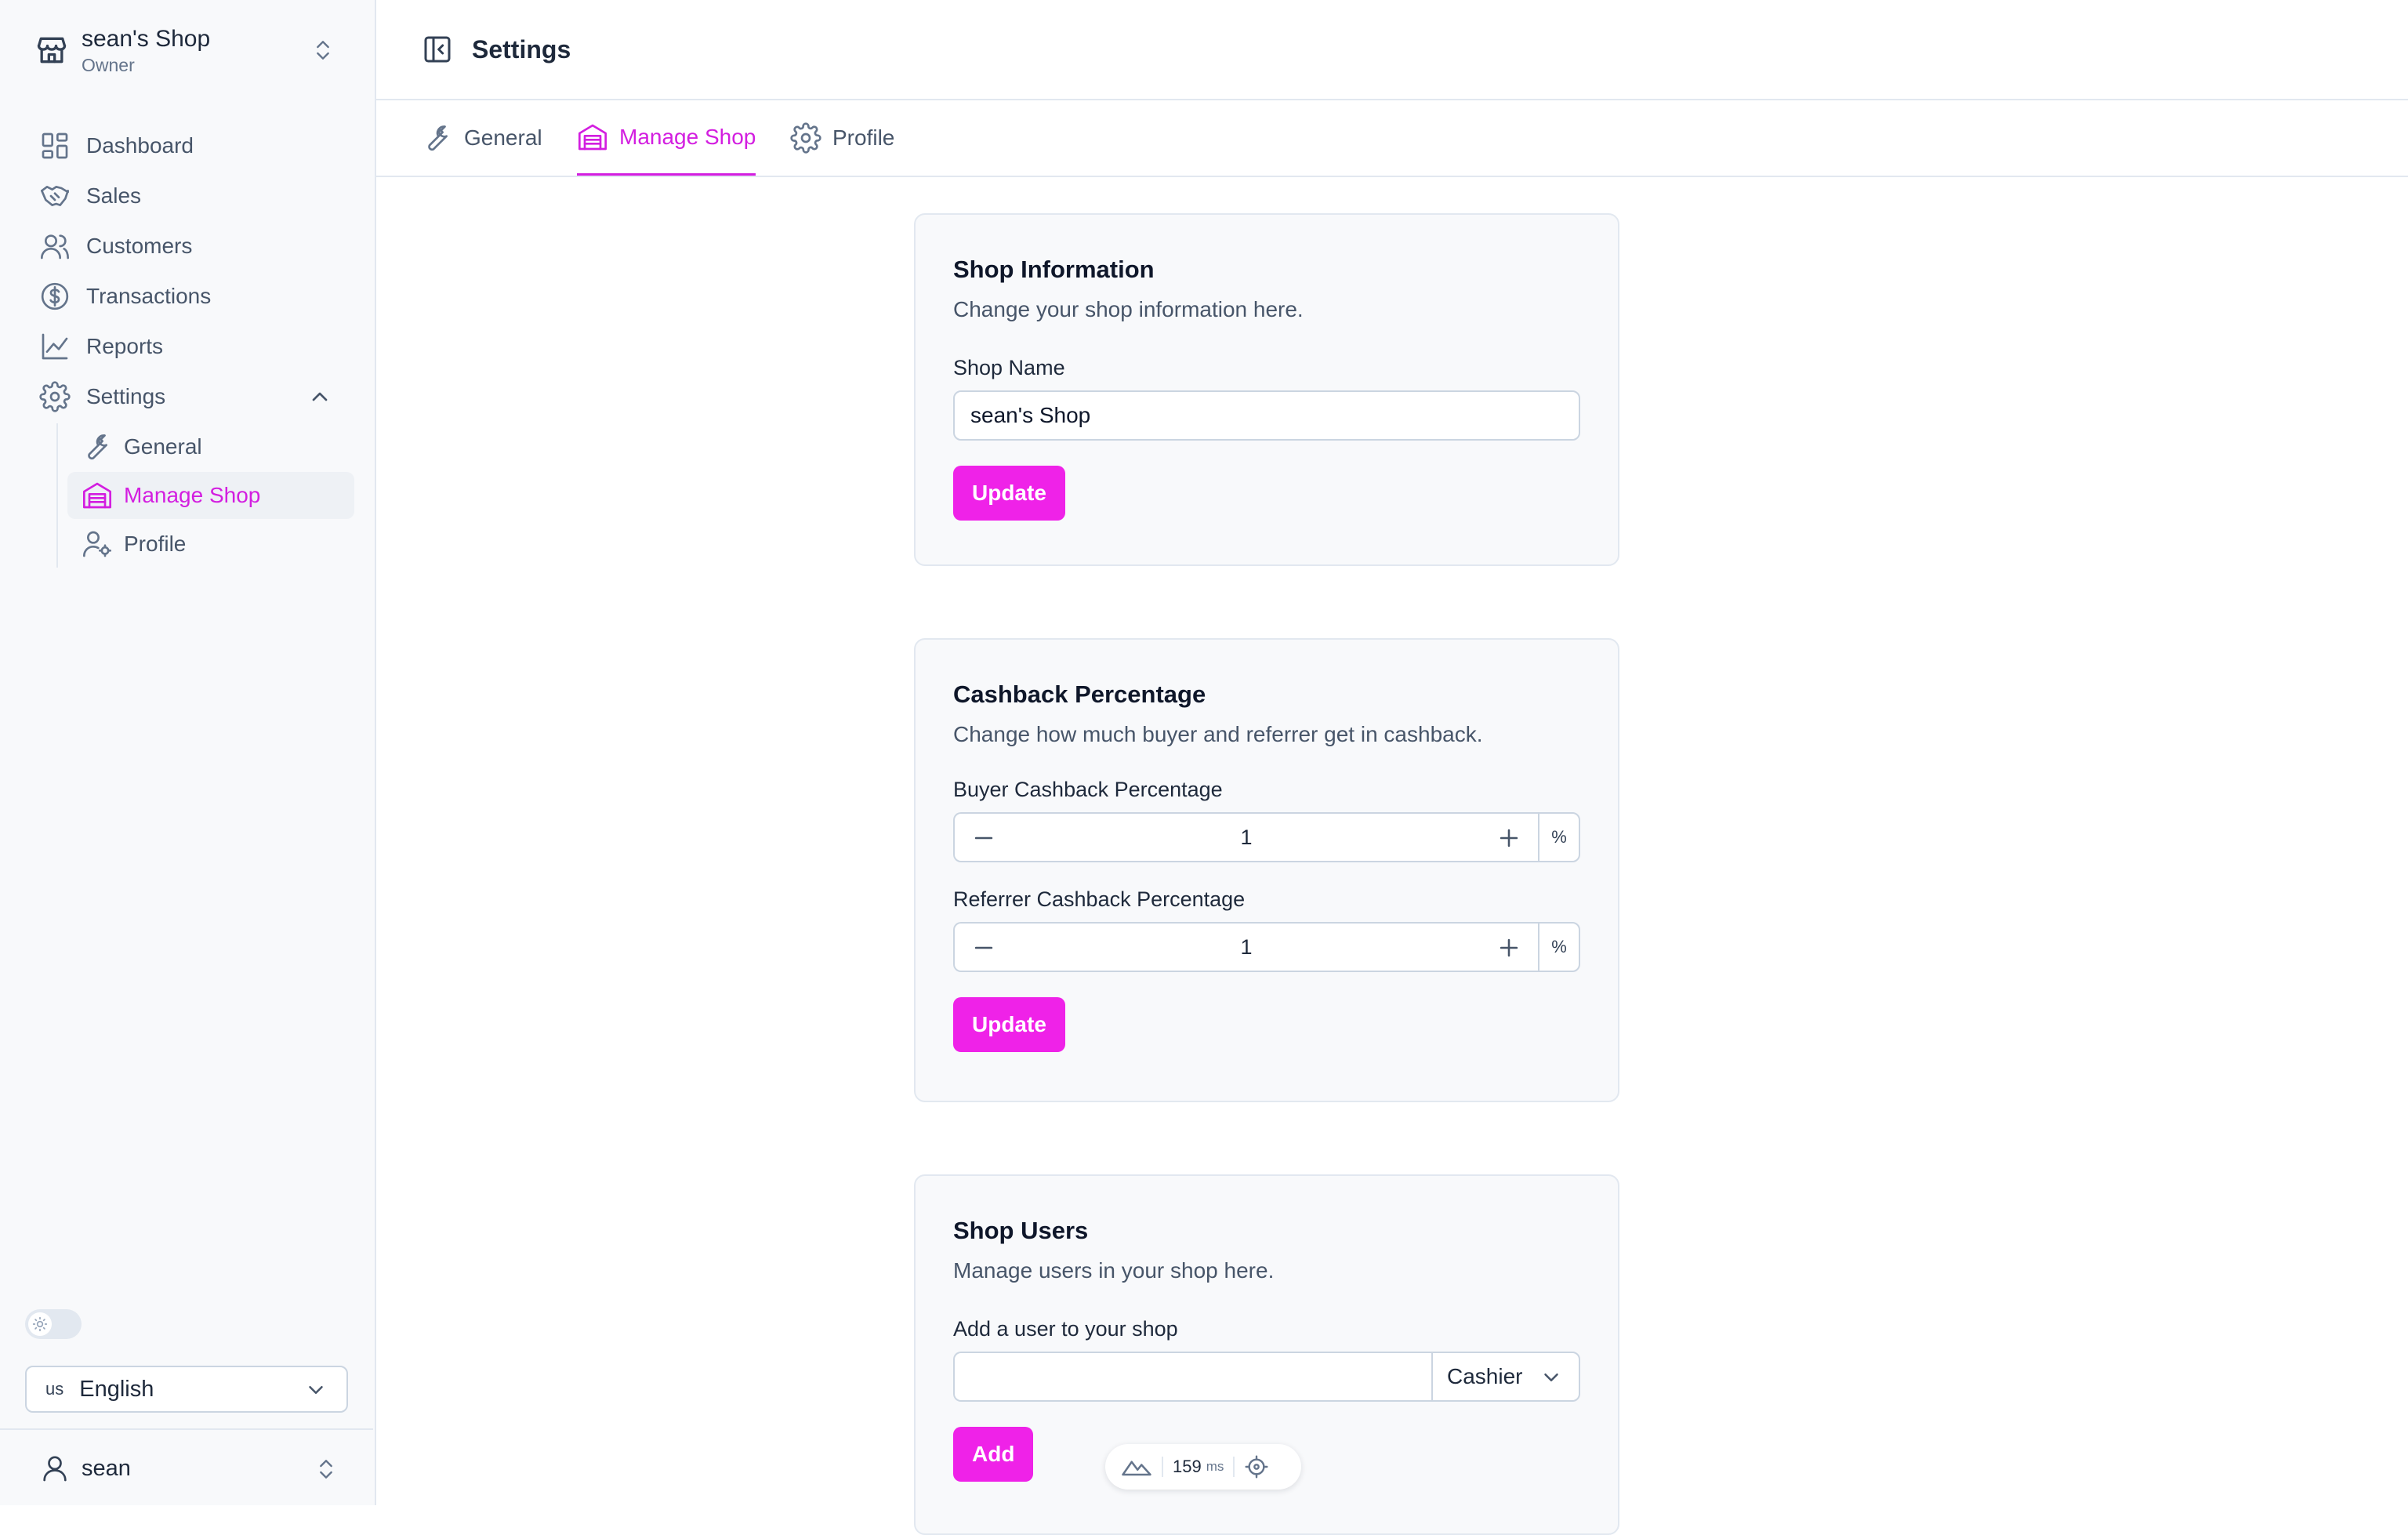  I want to click on sun-icon, so click(40, 1324).